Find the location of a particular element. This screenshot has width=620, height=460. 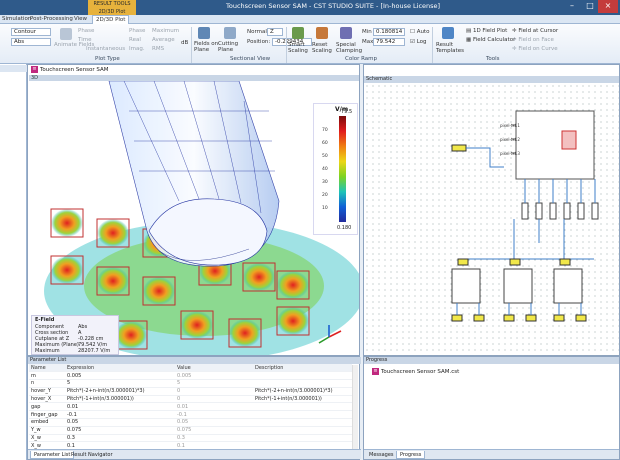

tab-2d3d-plot: 2D/3D Plot is located at coordinates (111, 19).